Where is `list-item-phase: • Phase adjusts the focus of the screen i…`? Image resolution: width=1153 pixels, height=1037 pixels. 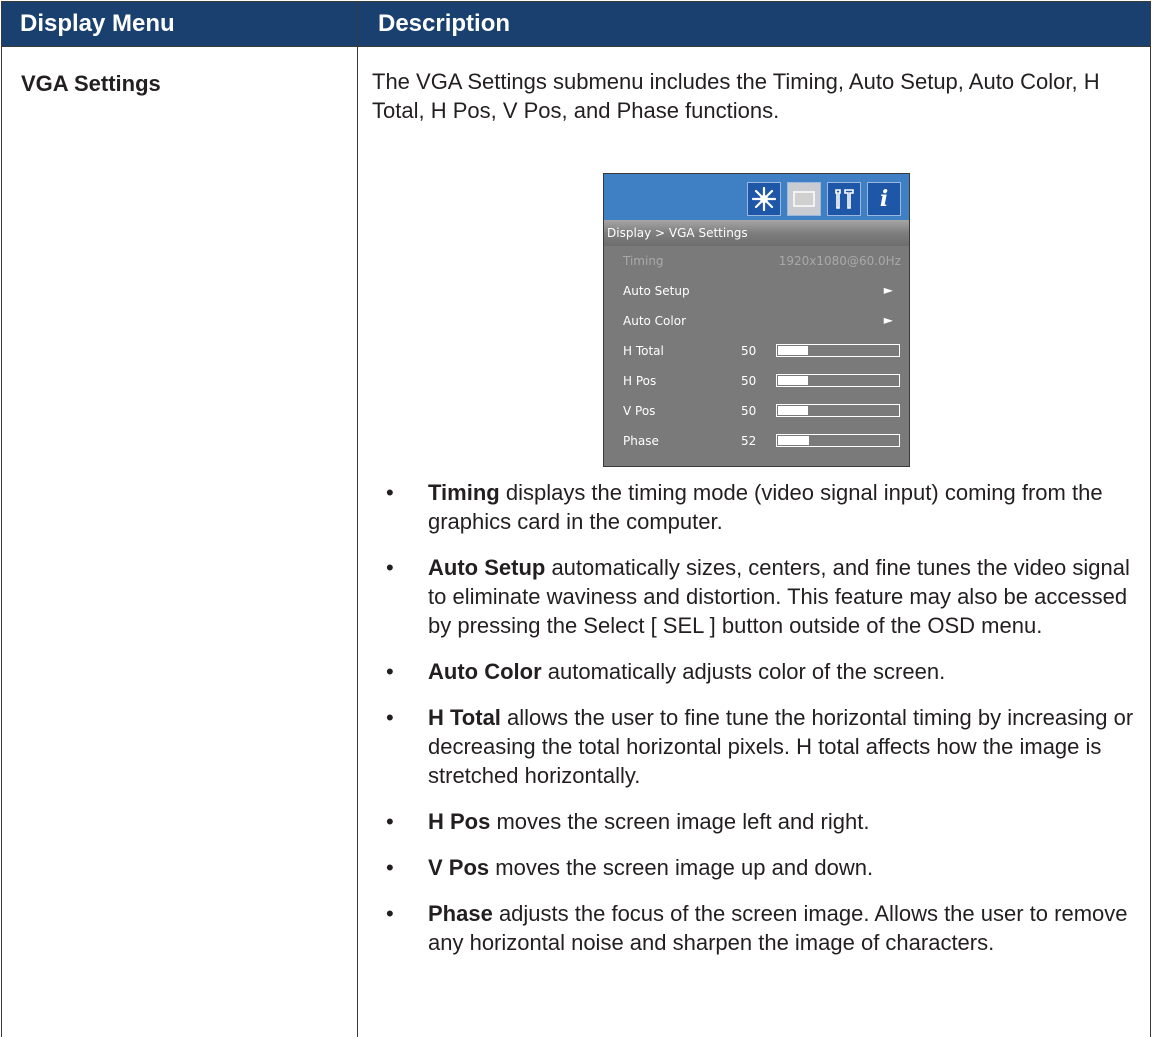 list-item-phase: • Phase adjusts the focus of the screen i… is located at coordinates (759, 928).